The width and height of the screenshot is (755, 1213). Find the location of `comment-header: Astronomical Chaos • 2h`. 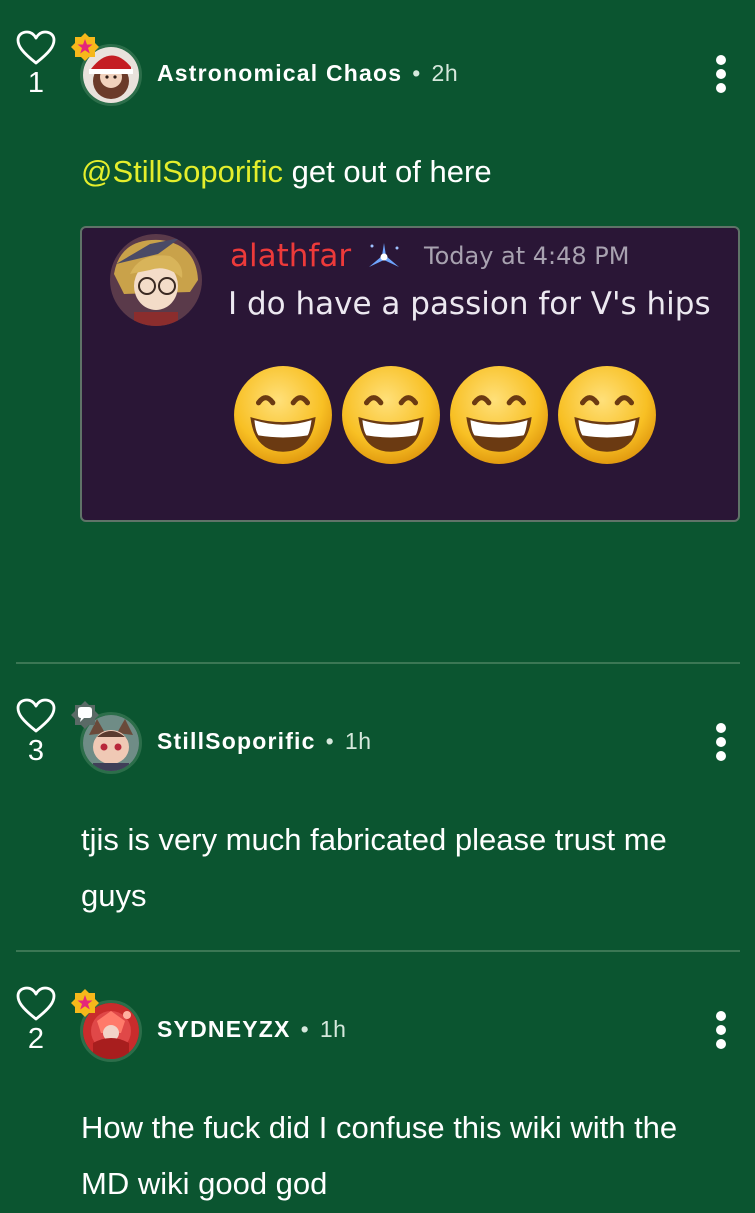

comment-header: Astronomical Chaos • 2h is located at coordinates (307, 73).